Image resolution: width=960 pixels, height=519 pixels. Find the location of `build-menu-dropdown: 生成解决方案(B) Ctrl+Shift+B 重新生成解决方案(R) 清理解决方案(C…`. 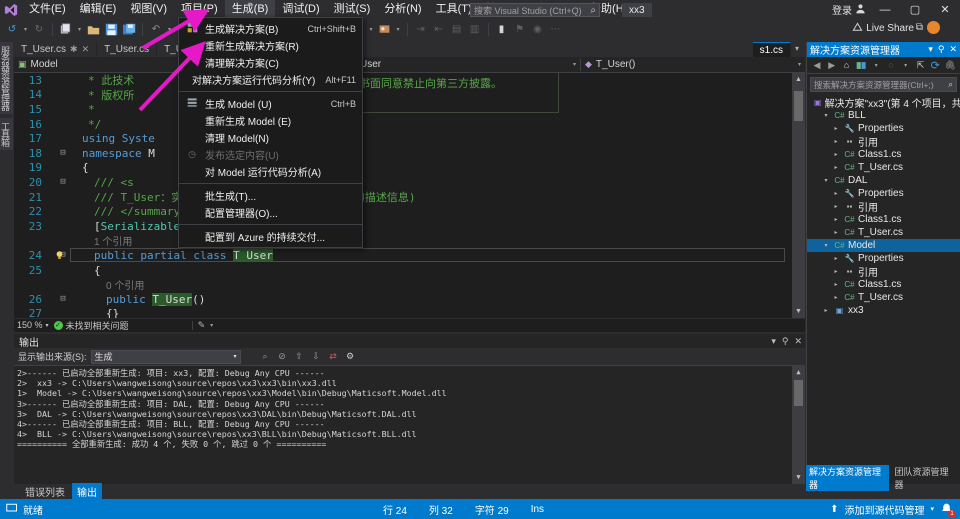

build-menu-dropdown: 生成解决方案(B) Ctrl+Shift+B 重新生成解决方案(R) 清理解决方案(C… is located at coordinates (270, 132).